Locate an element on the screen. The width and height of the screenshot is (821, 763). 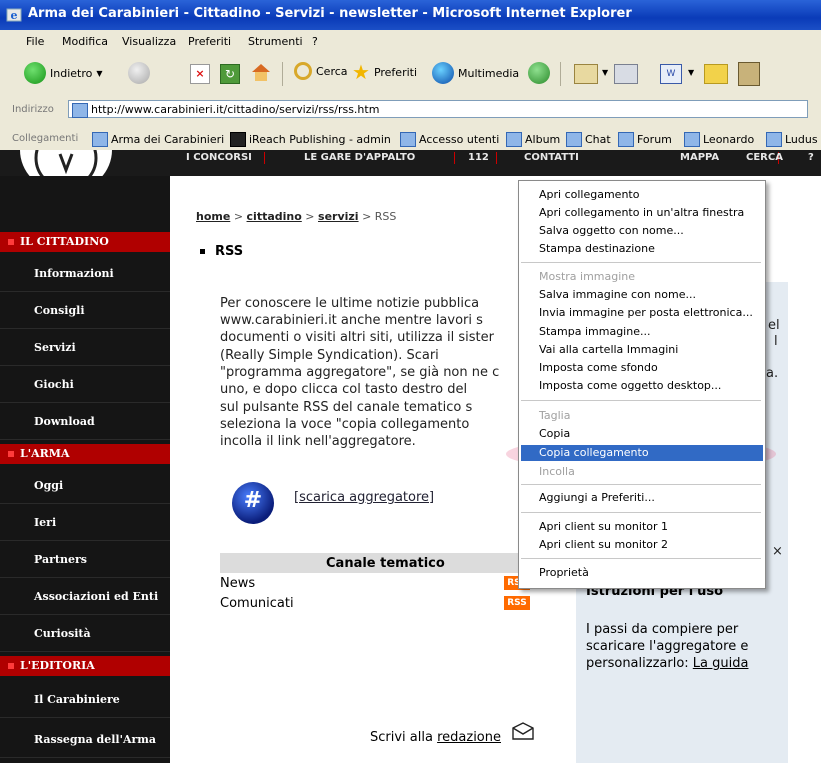
nav-help: ? is located at coordinates (811, 157).